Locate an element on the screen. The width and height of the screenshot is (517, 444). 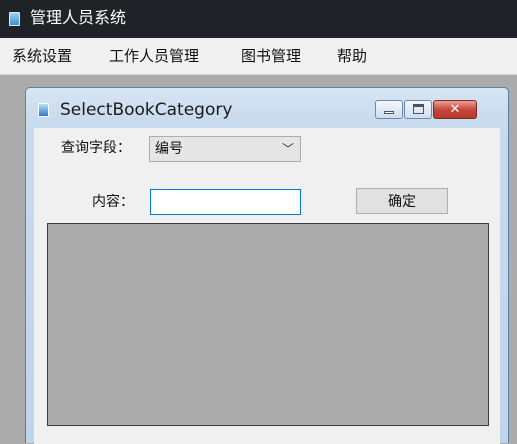
query-field-select: 编号 ﹀ is located at coordinates (225, 149).